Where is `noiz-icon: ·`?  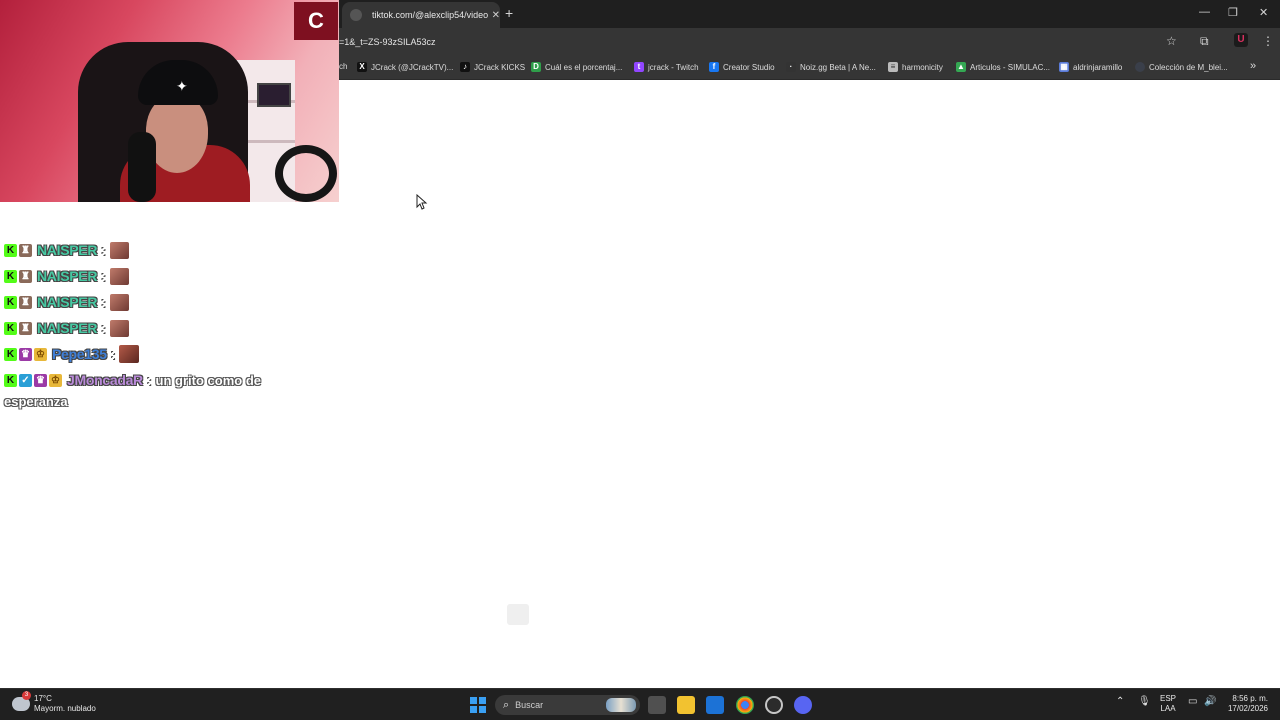 noiz-icon: · is located at coordinates (791, 67).